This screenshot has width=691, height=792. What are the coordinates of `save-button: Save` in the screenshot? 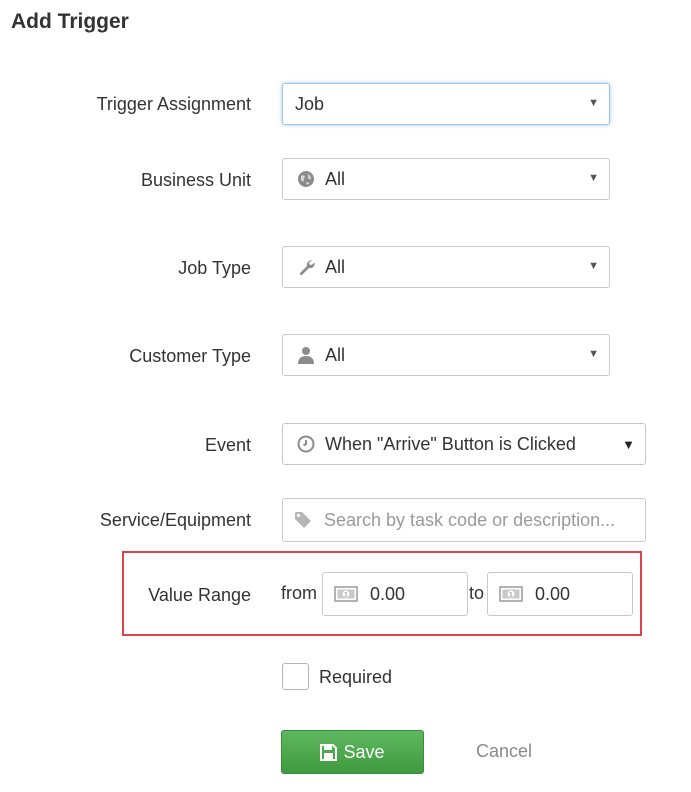 It's located at (352, 752).